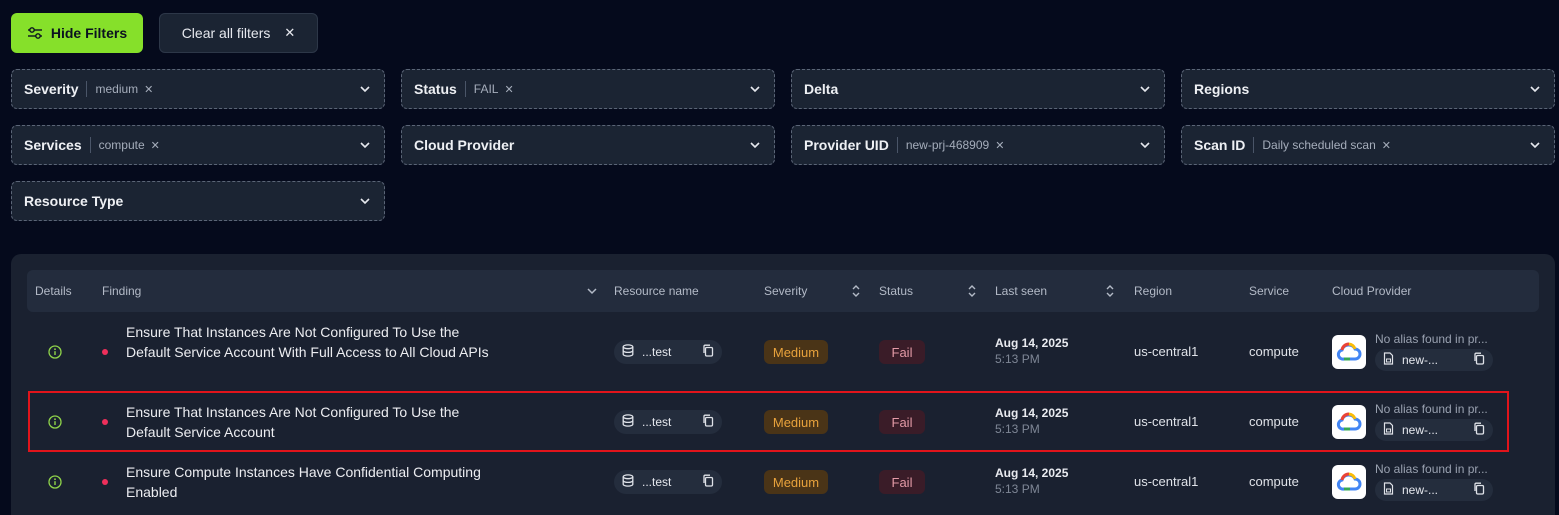 The width and height of the screenshot is (1559, 515). Describe the element at coordinates (1153, 291) in the screenshot. I see `column-header-region: Region` at that location.